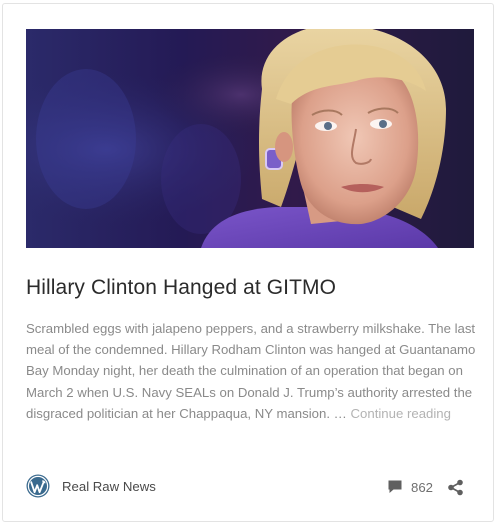 This screenshot has height=526, width=499. What do you see at coordinates (395, 487) in the screenshot?
I see `comment-bubble-icon` at bounding box center [395, 487].